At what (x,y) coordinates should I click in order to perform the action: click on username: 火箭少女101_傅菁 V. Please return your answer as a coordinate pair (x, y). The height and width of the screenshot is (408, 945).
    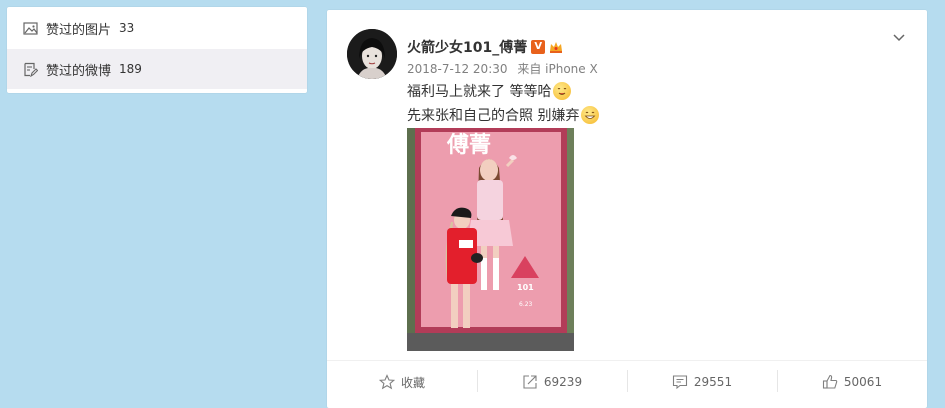
    Looking at the image, I should click on (485, 47).